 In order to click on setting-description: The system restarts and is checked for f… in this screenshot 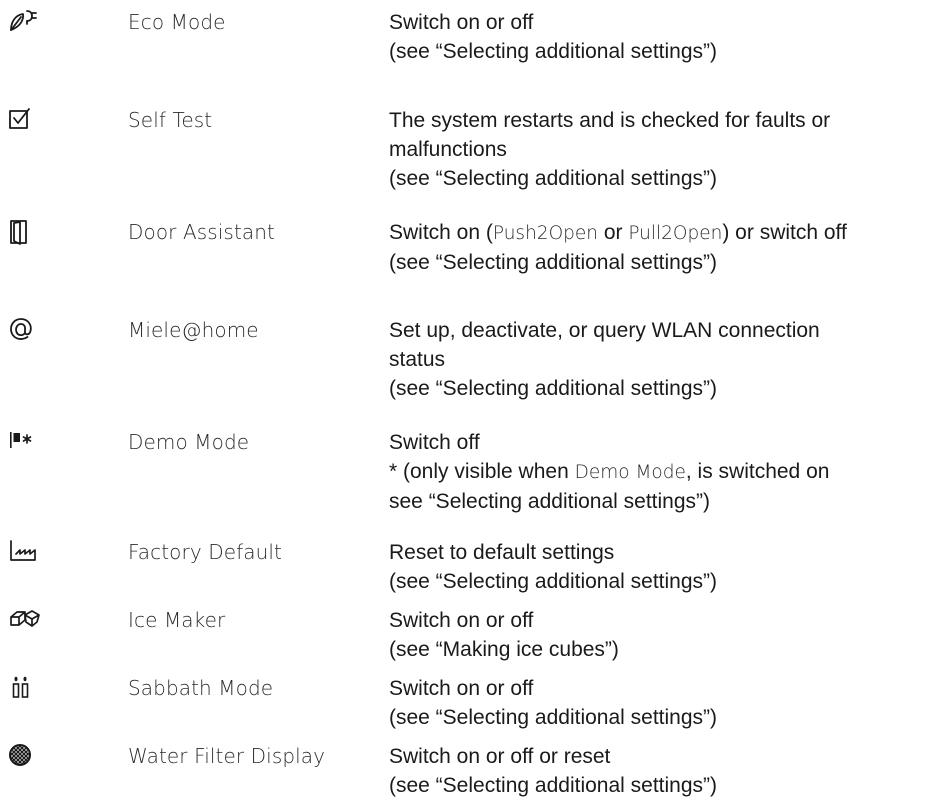, I will do `click(664, 149)`.